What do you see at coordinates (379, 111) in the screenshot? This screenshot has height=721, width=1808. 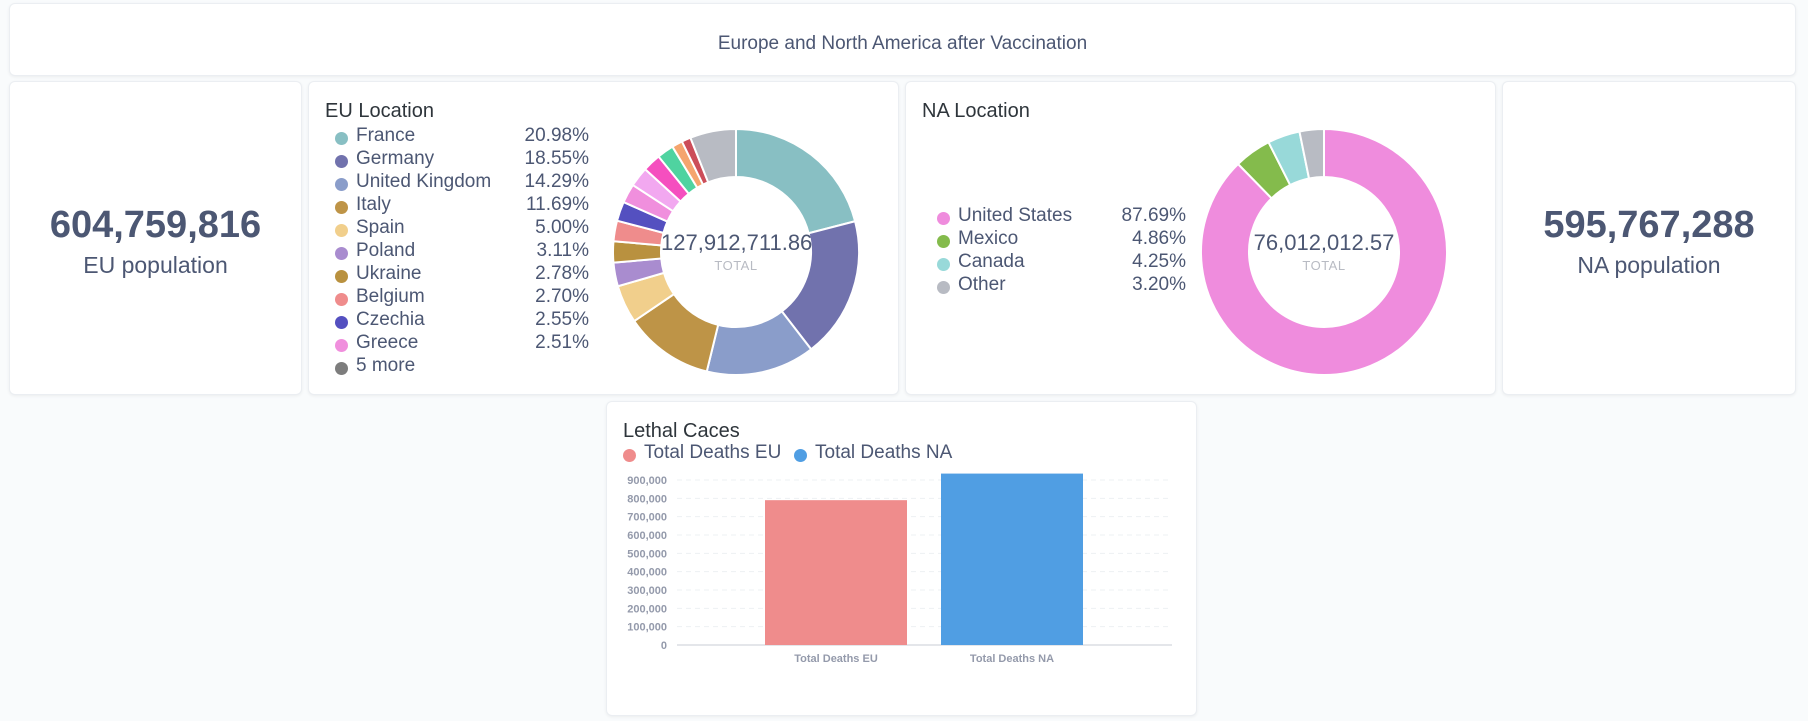 I see `eu-location-title: EU Location` at bounding box center [379, 111].